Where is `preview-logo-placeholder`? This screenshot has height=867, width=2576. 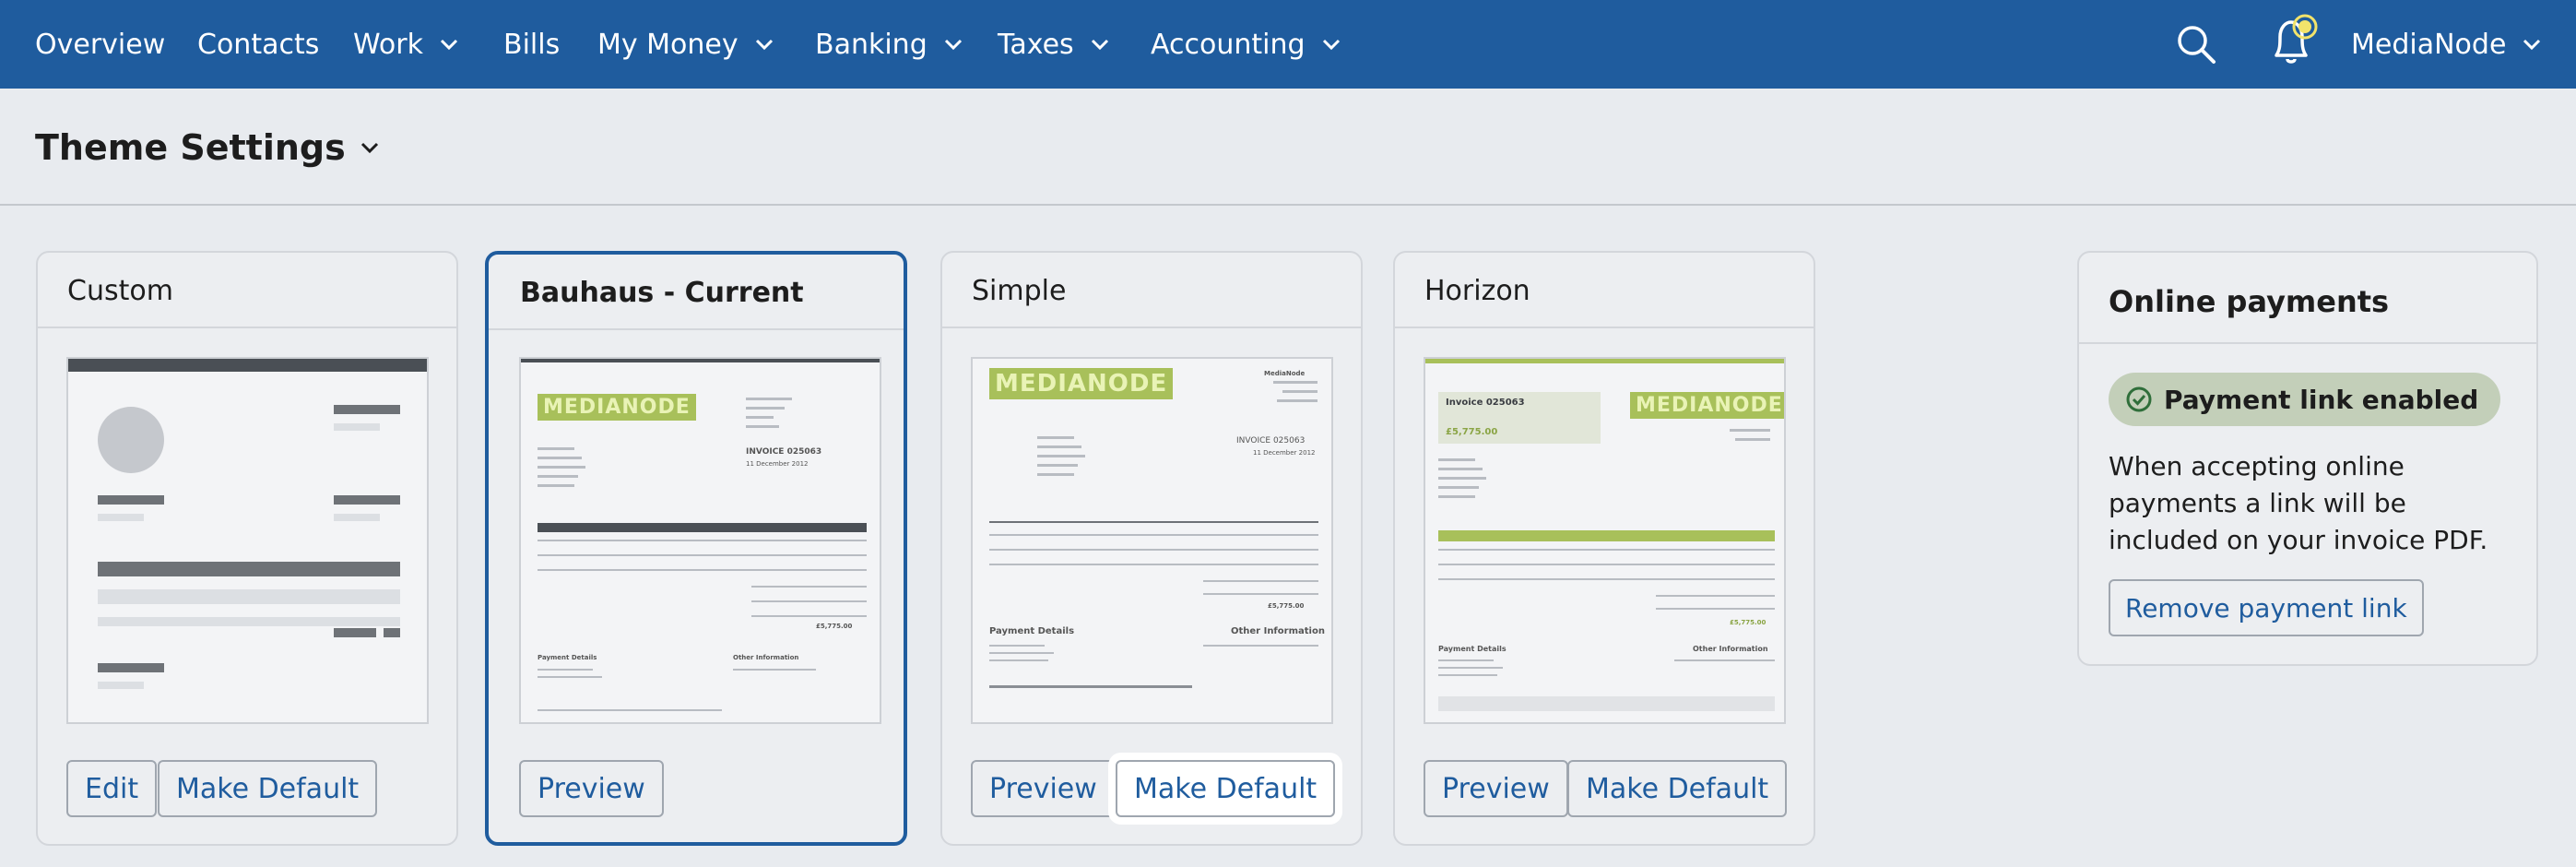 preview-logo-placeholder is located at coordinates (131, 440).